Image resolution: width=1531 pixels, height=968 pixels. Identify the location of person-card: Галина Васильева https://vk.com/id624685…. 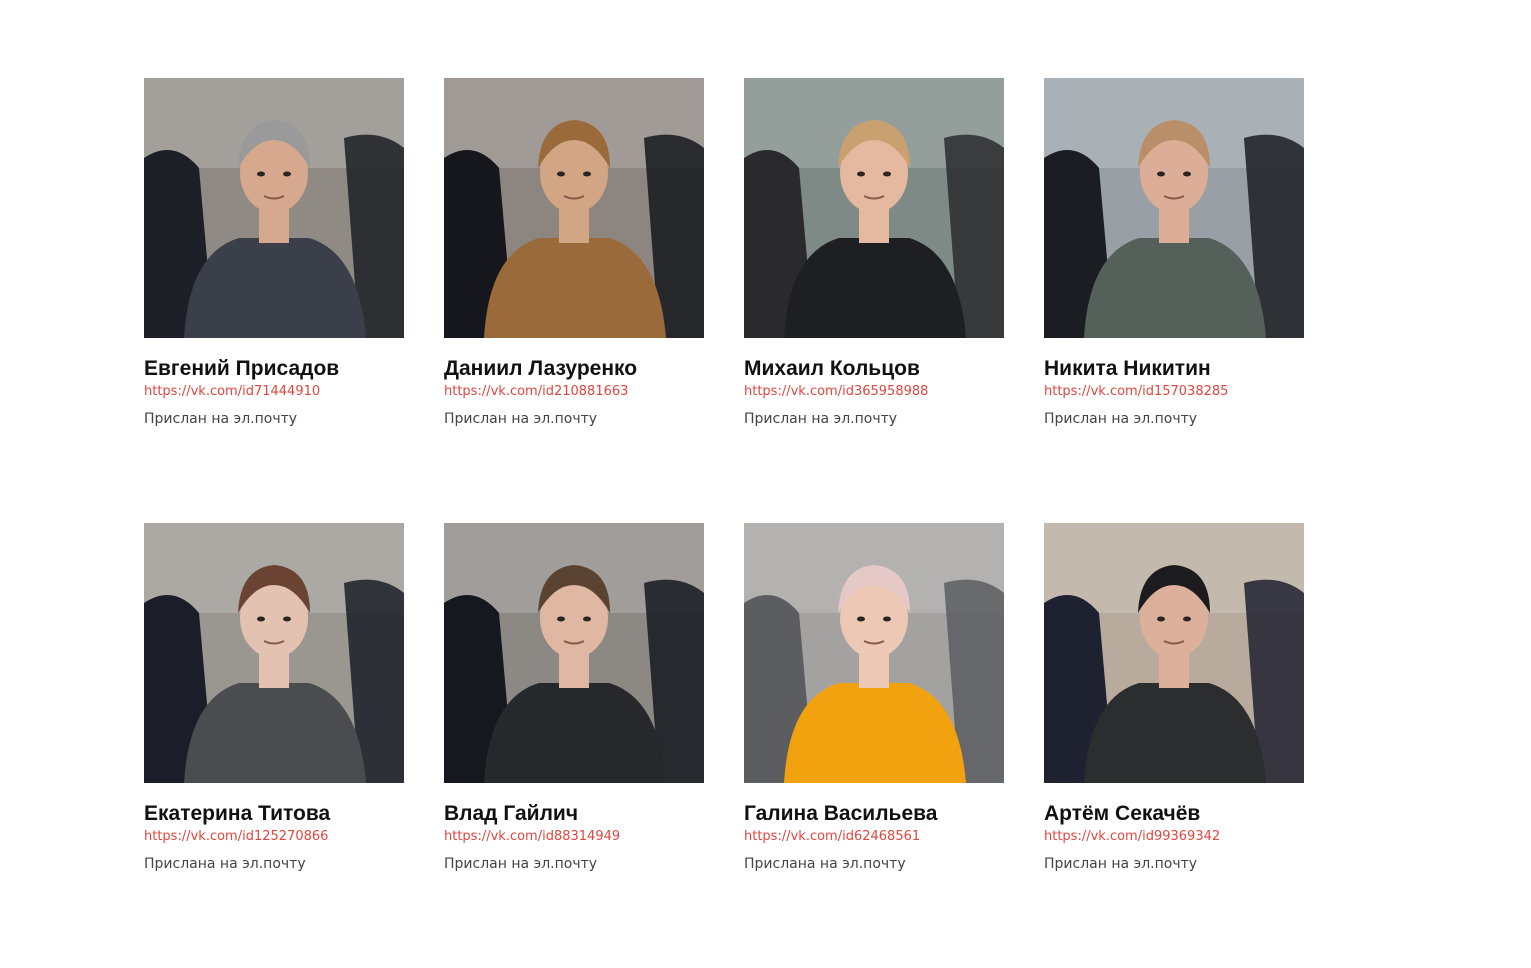
(874, 745).